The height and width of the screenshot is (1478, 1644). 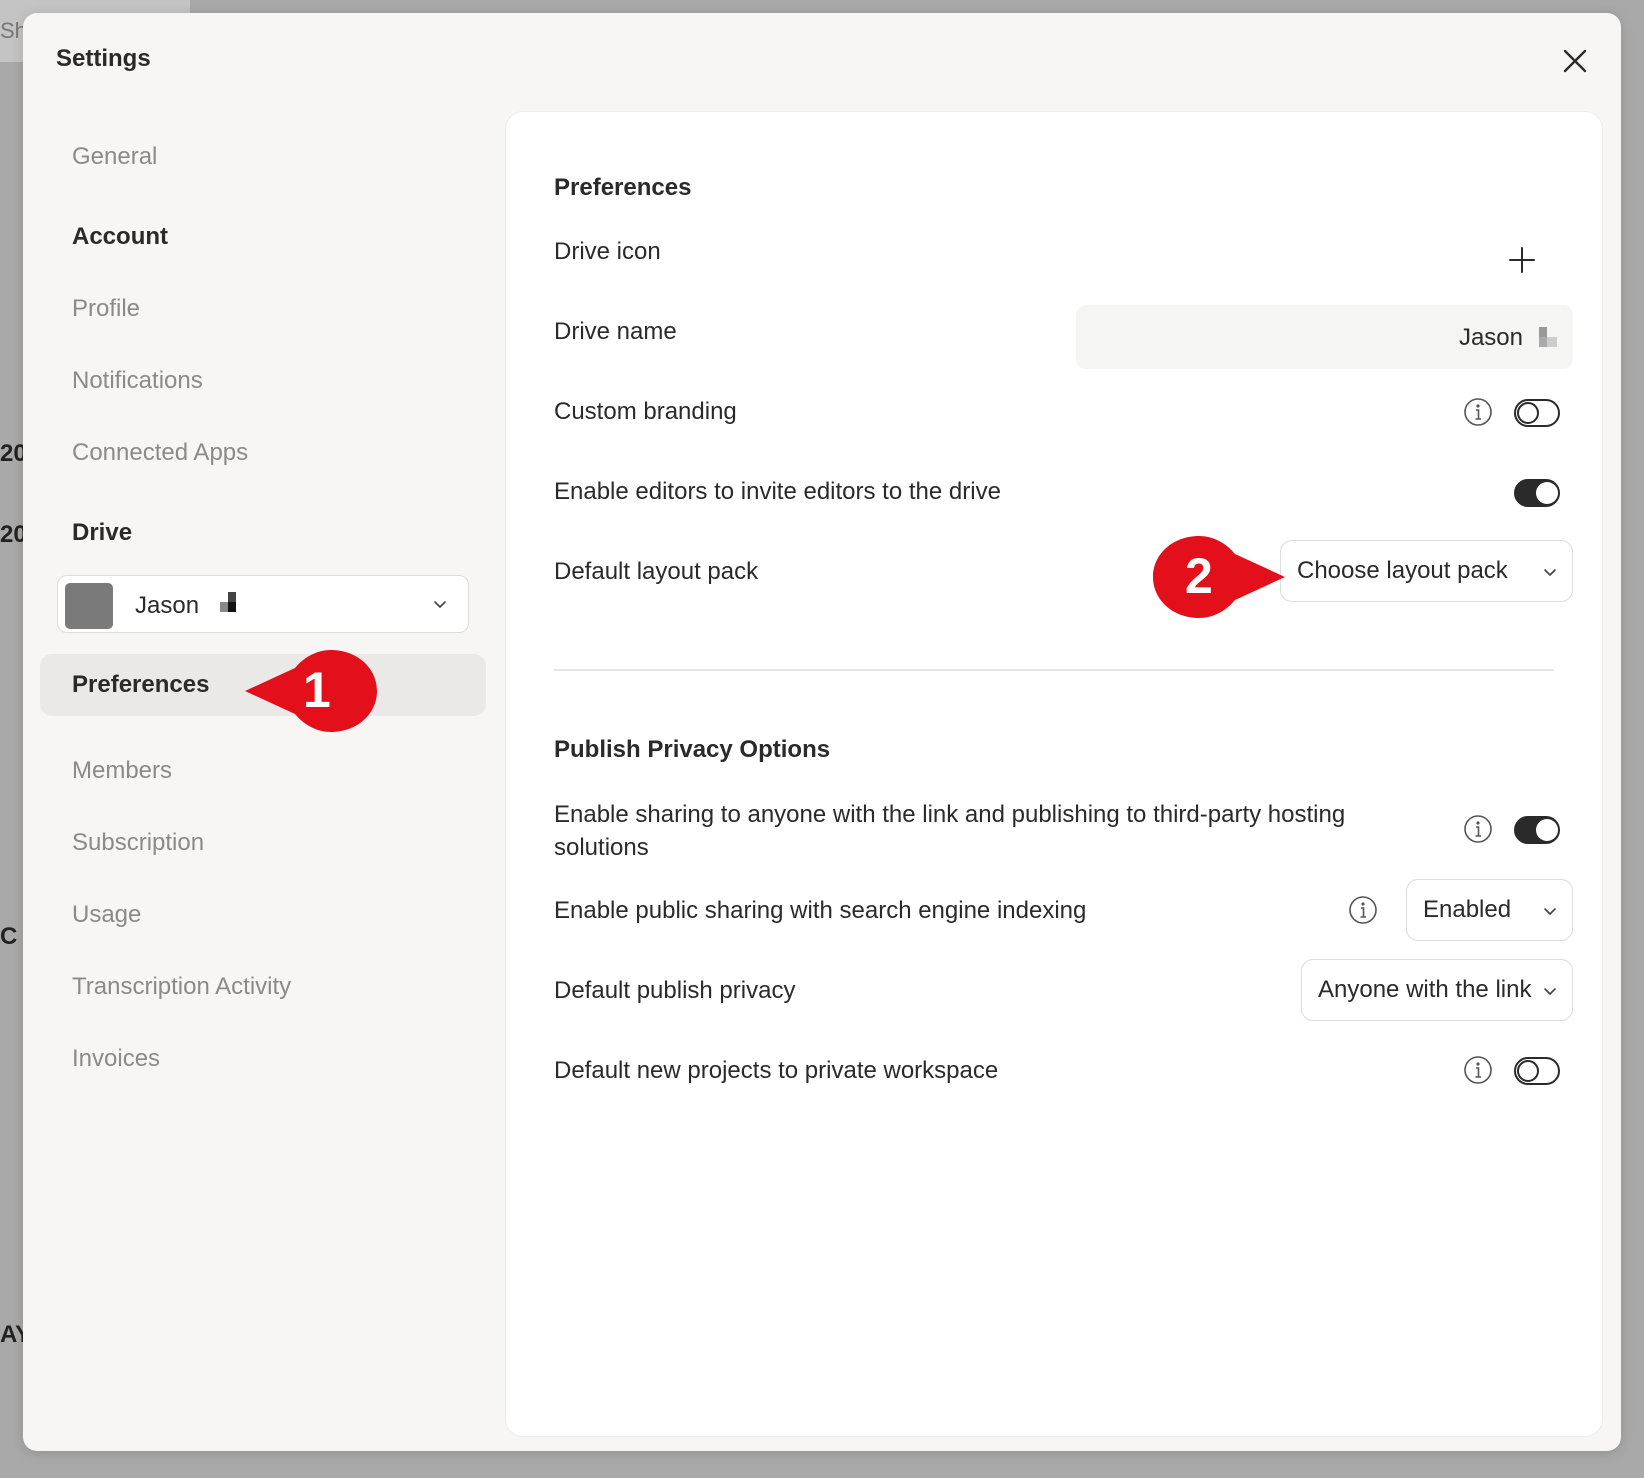 I want to click on custom-branding-toggle, so click(x=1537, y=413).